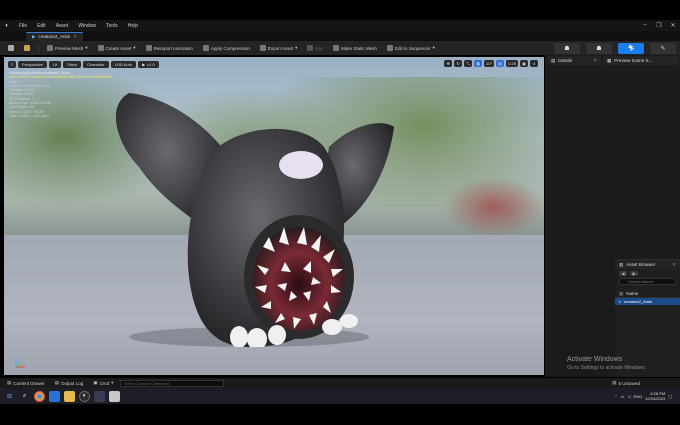 This screenshot has height=425, width=680. Describe the element at coordinates (478, 63) in the screenshot. I see `grid-snap-toggle: ▦` at that location.